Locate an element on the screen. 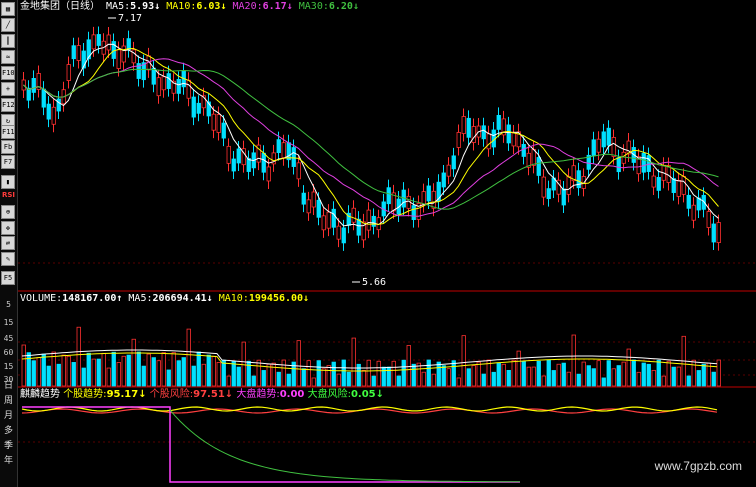 The height and width of the screenshot is (487, 756). high-price-label: 7.17 is located at coordinates (130, 18).